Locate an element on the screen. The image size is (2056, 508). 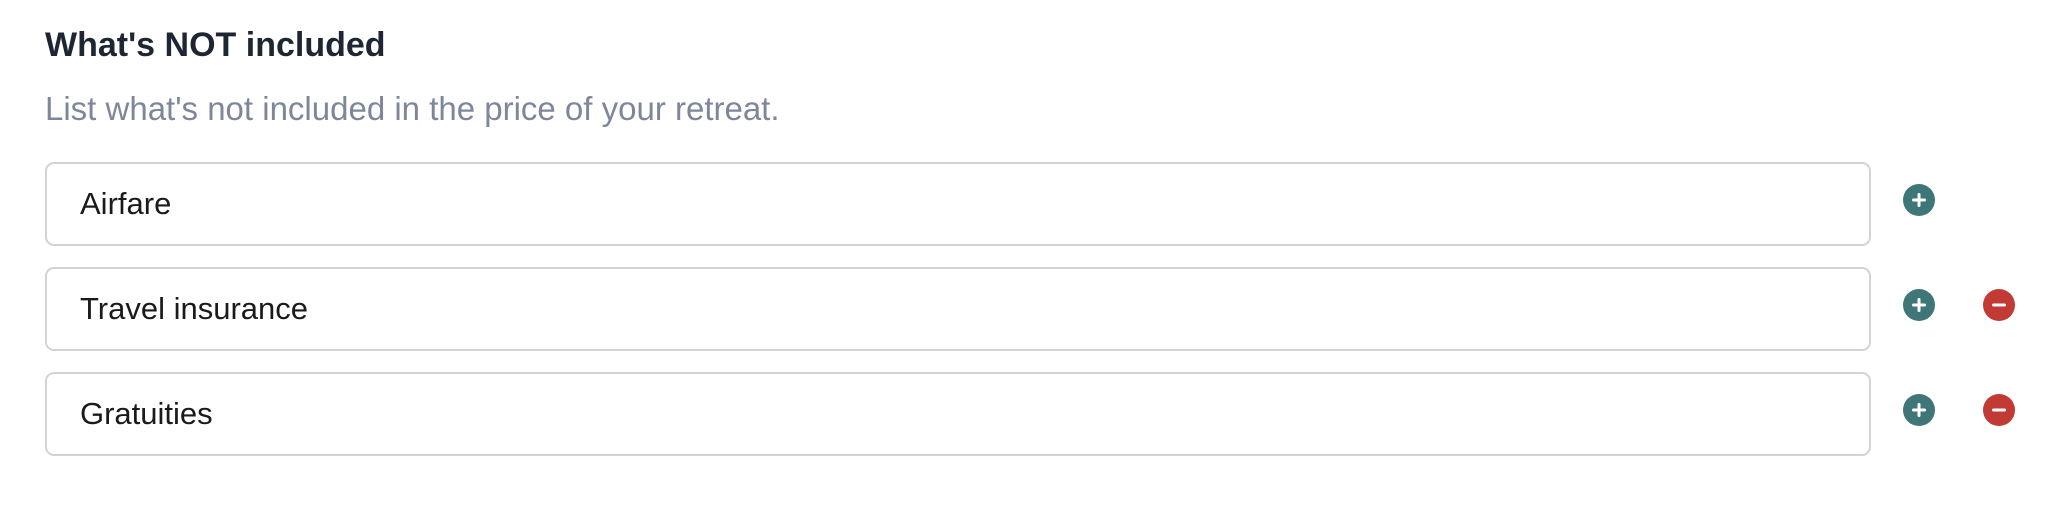
section-title: What's NOT included is located at coordinates (215, 45).